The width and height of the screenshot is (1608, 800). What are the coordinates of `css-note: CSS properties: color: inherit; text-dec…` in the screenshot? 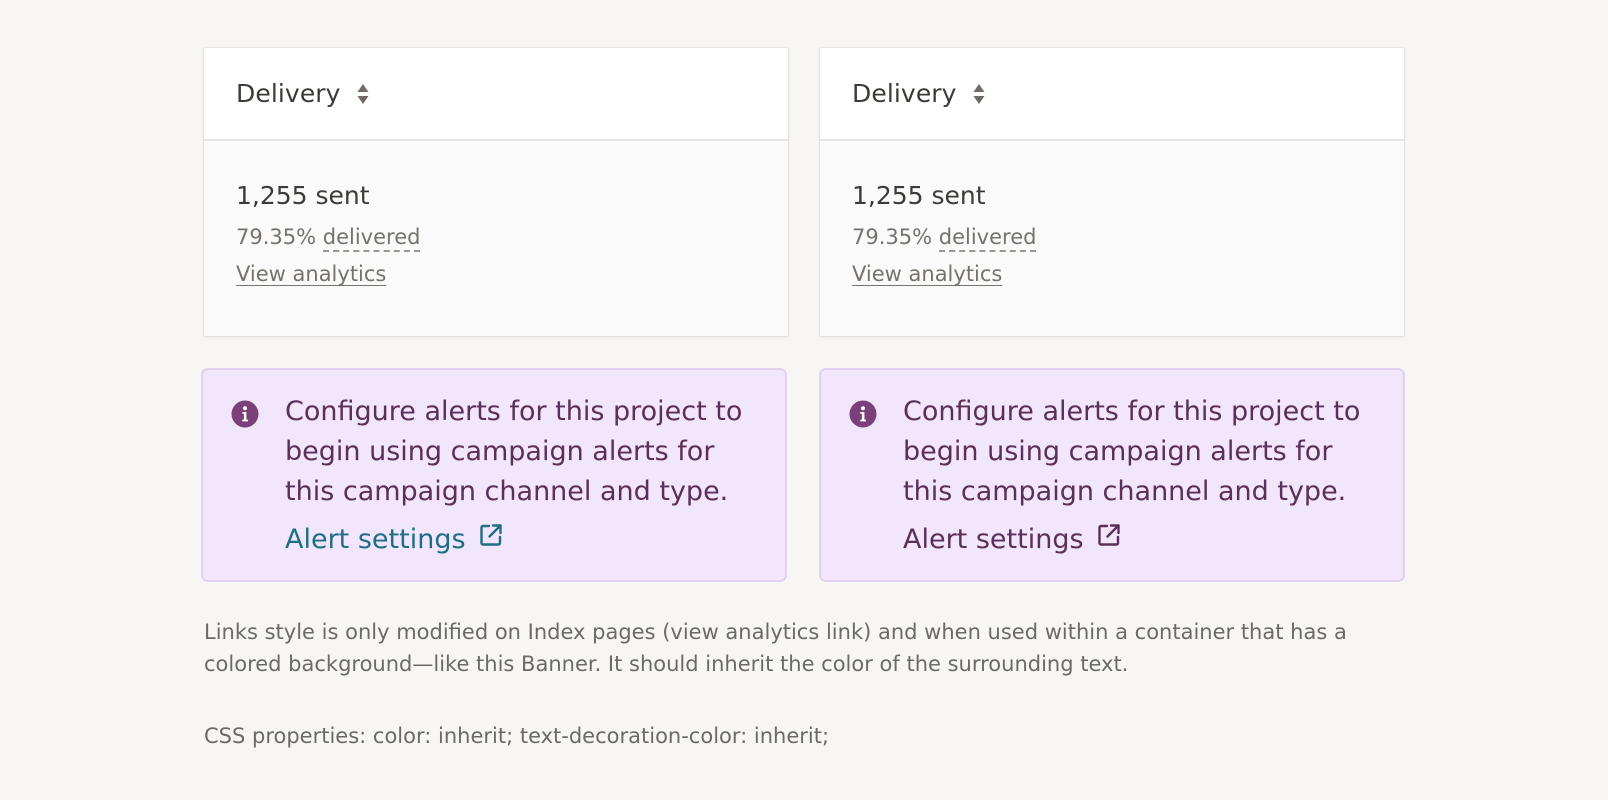 It's located at (517, 736).